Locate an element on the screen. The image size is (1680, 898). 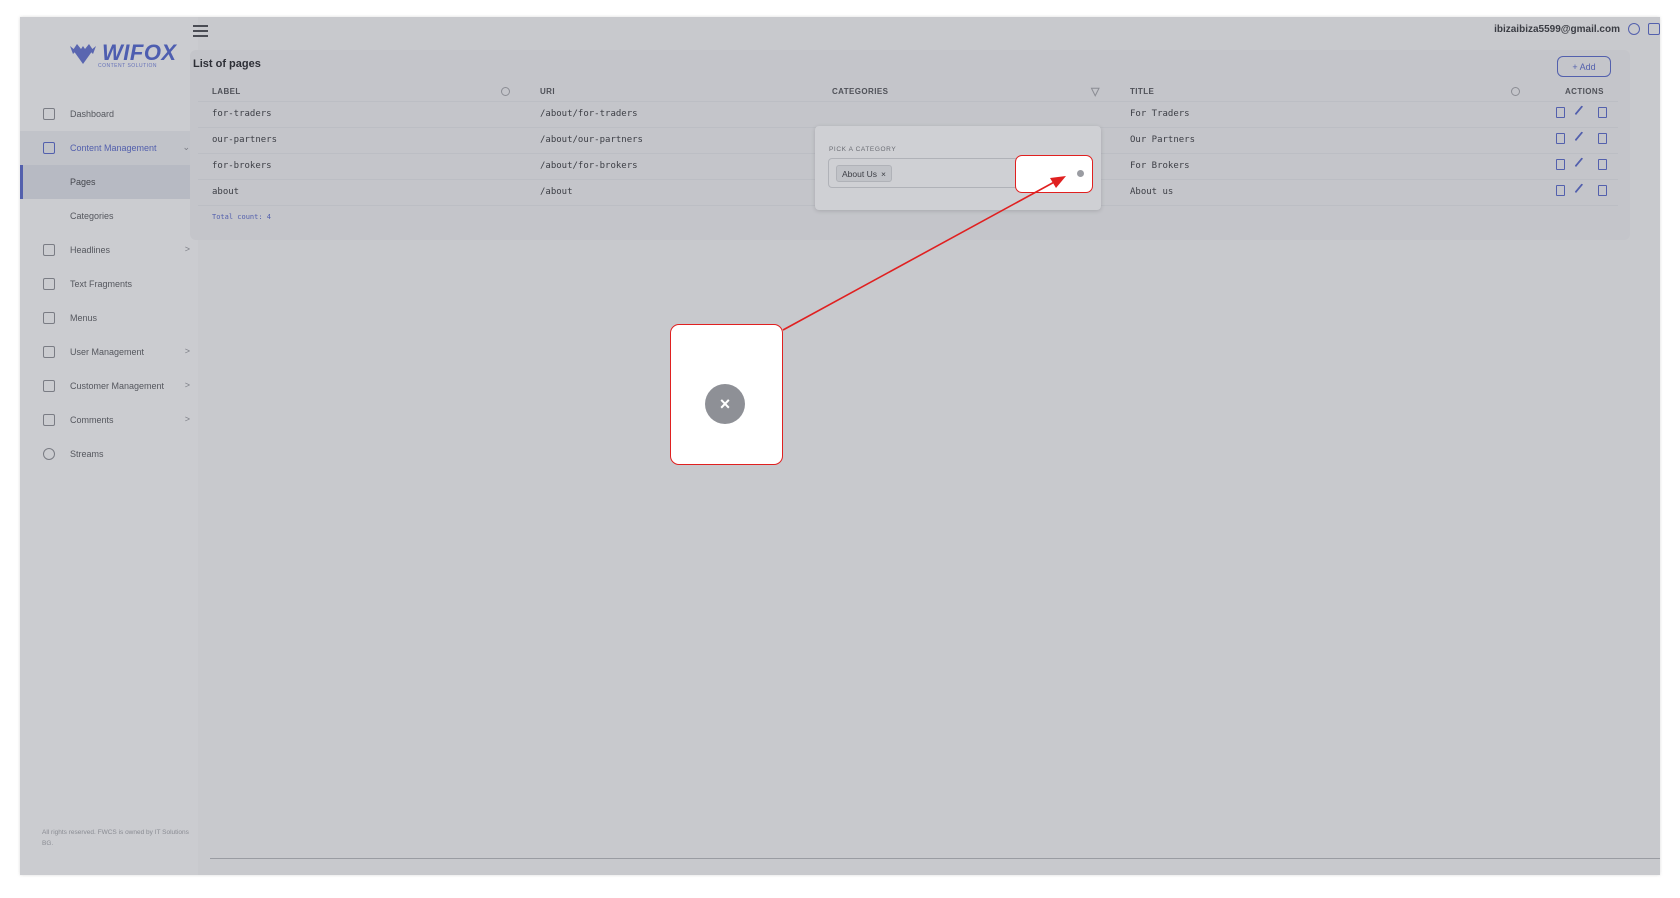
sidebar-item-categories: Categories is located at coordinates (109, 216).